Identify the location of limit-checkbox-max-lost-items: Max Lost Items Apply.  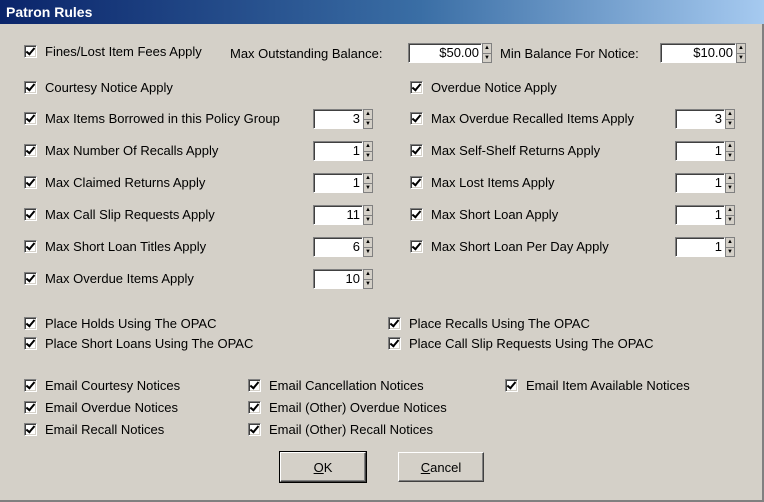
(482, 182).